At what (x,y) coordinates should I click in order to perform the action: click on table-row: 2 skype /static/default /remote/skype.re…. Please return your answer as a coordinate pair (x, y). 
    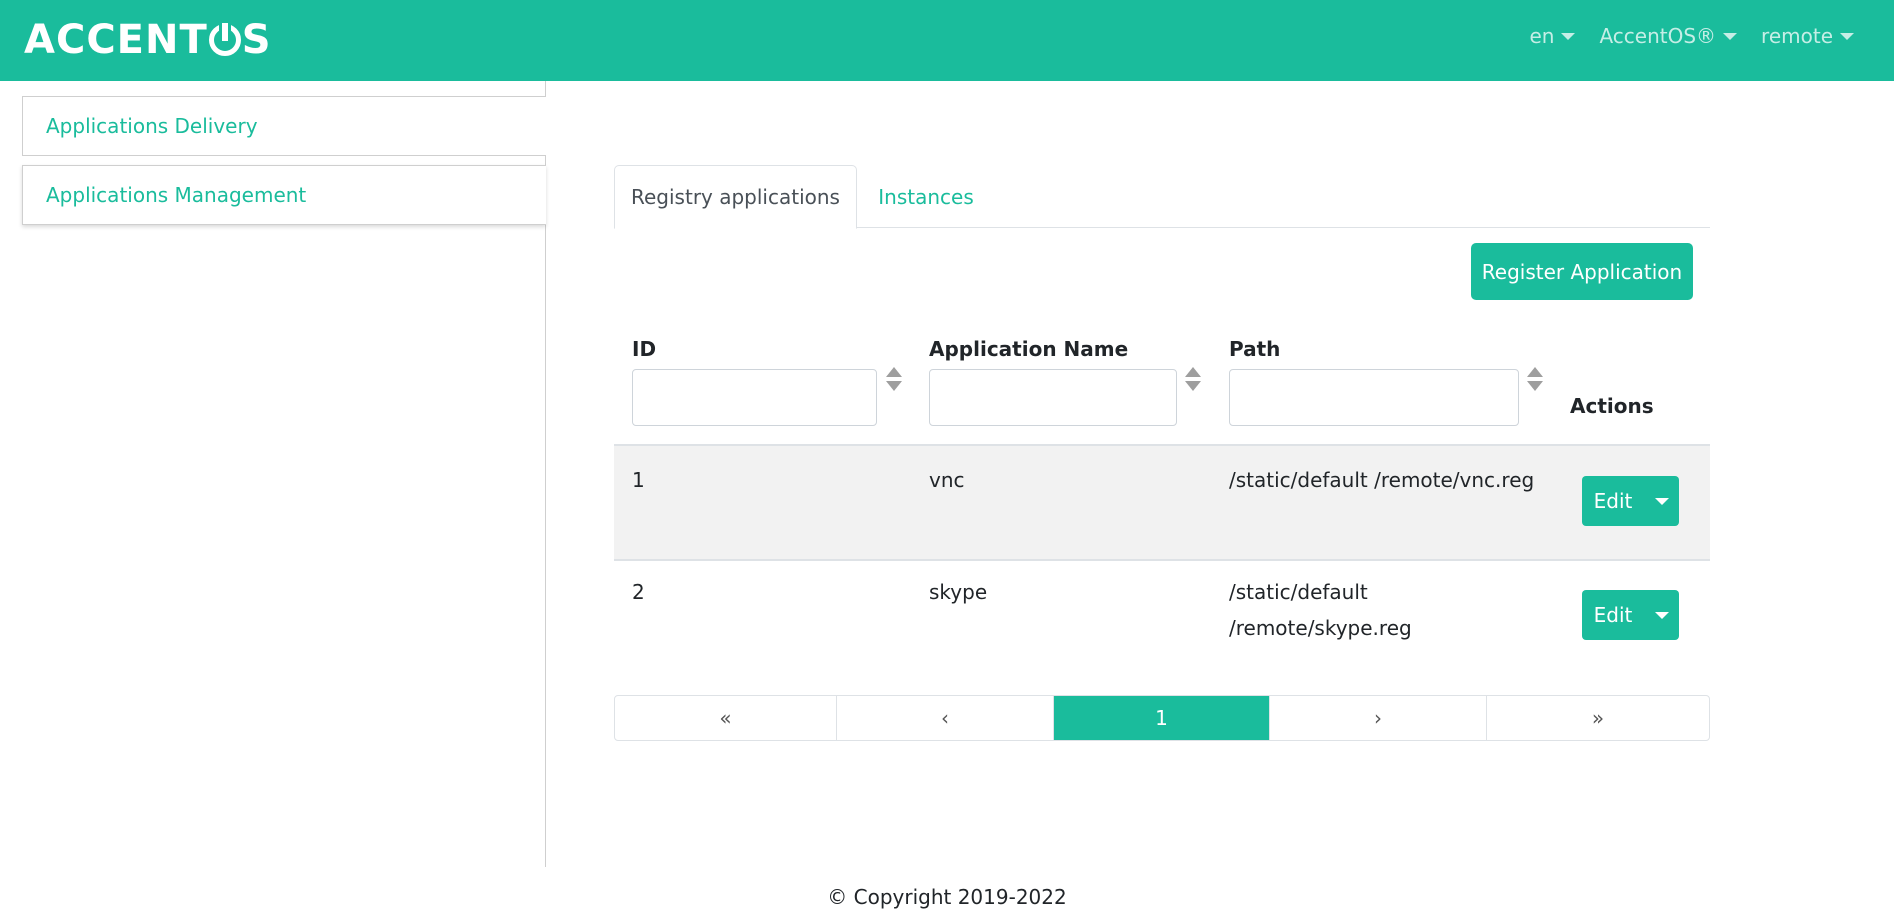
    Looking at the image, I should click on (1162, 620).